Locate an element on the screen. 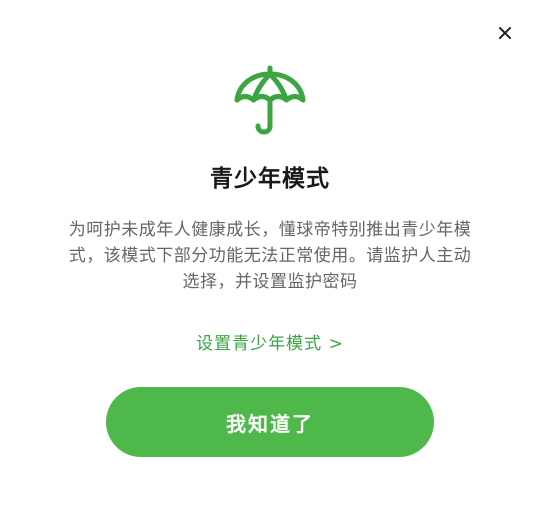 Image resolution: width=540 pixels, height=512 pixels. close-icon is located at coordinates (505, 33).